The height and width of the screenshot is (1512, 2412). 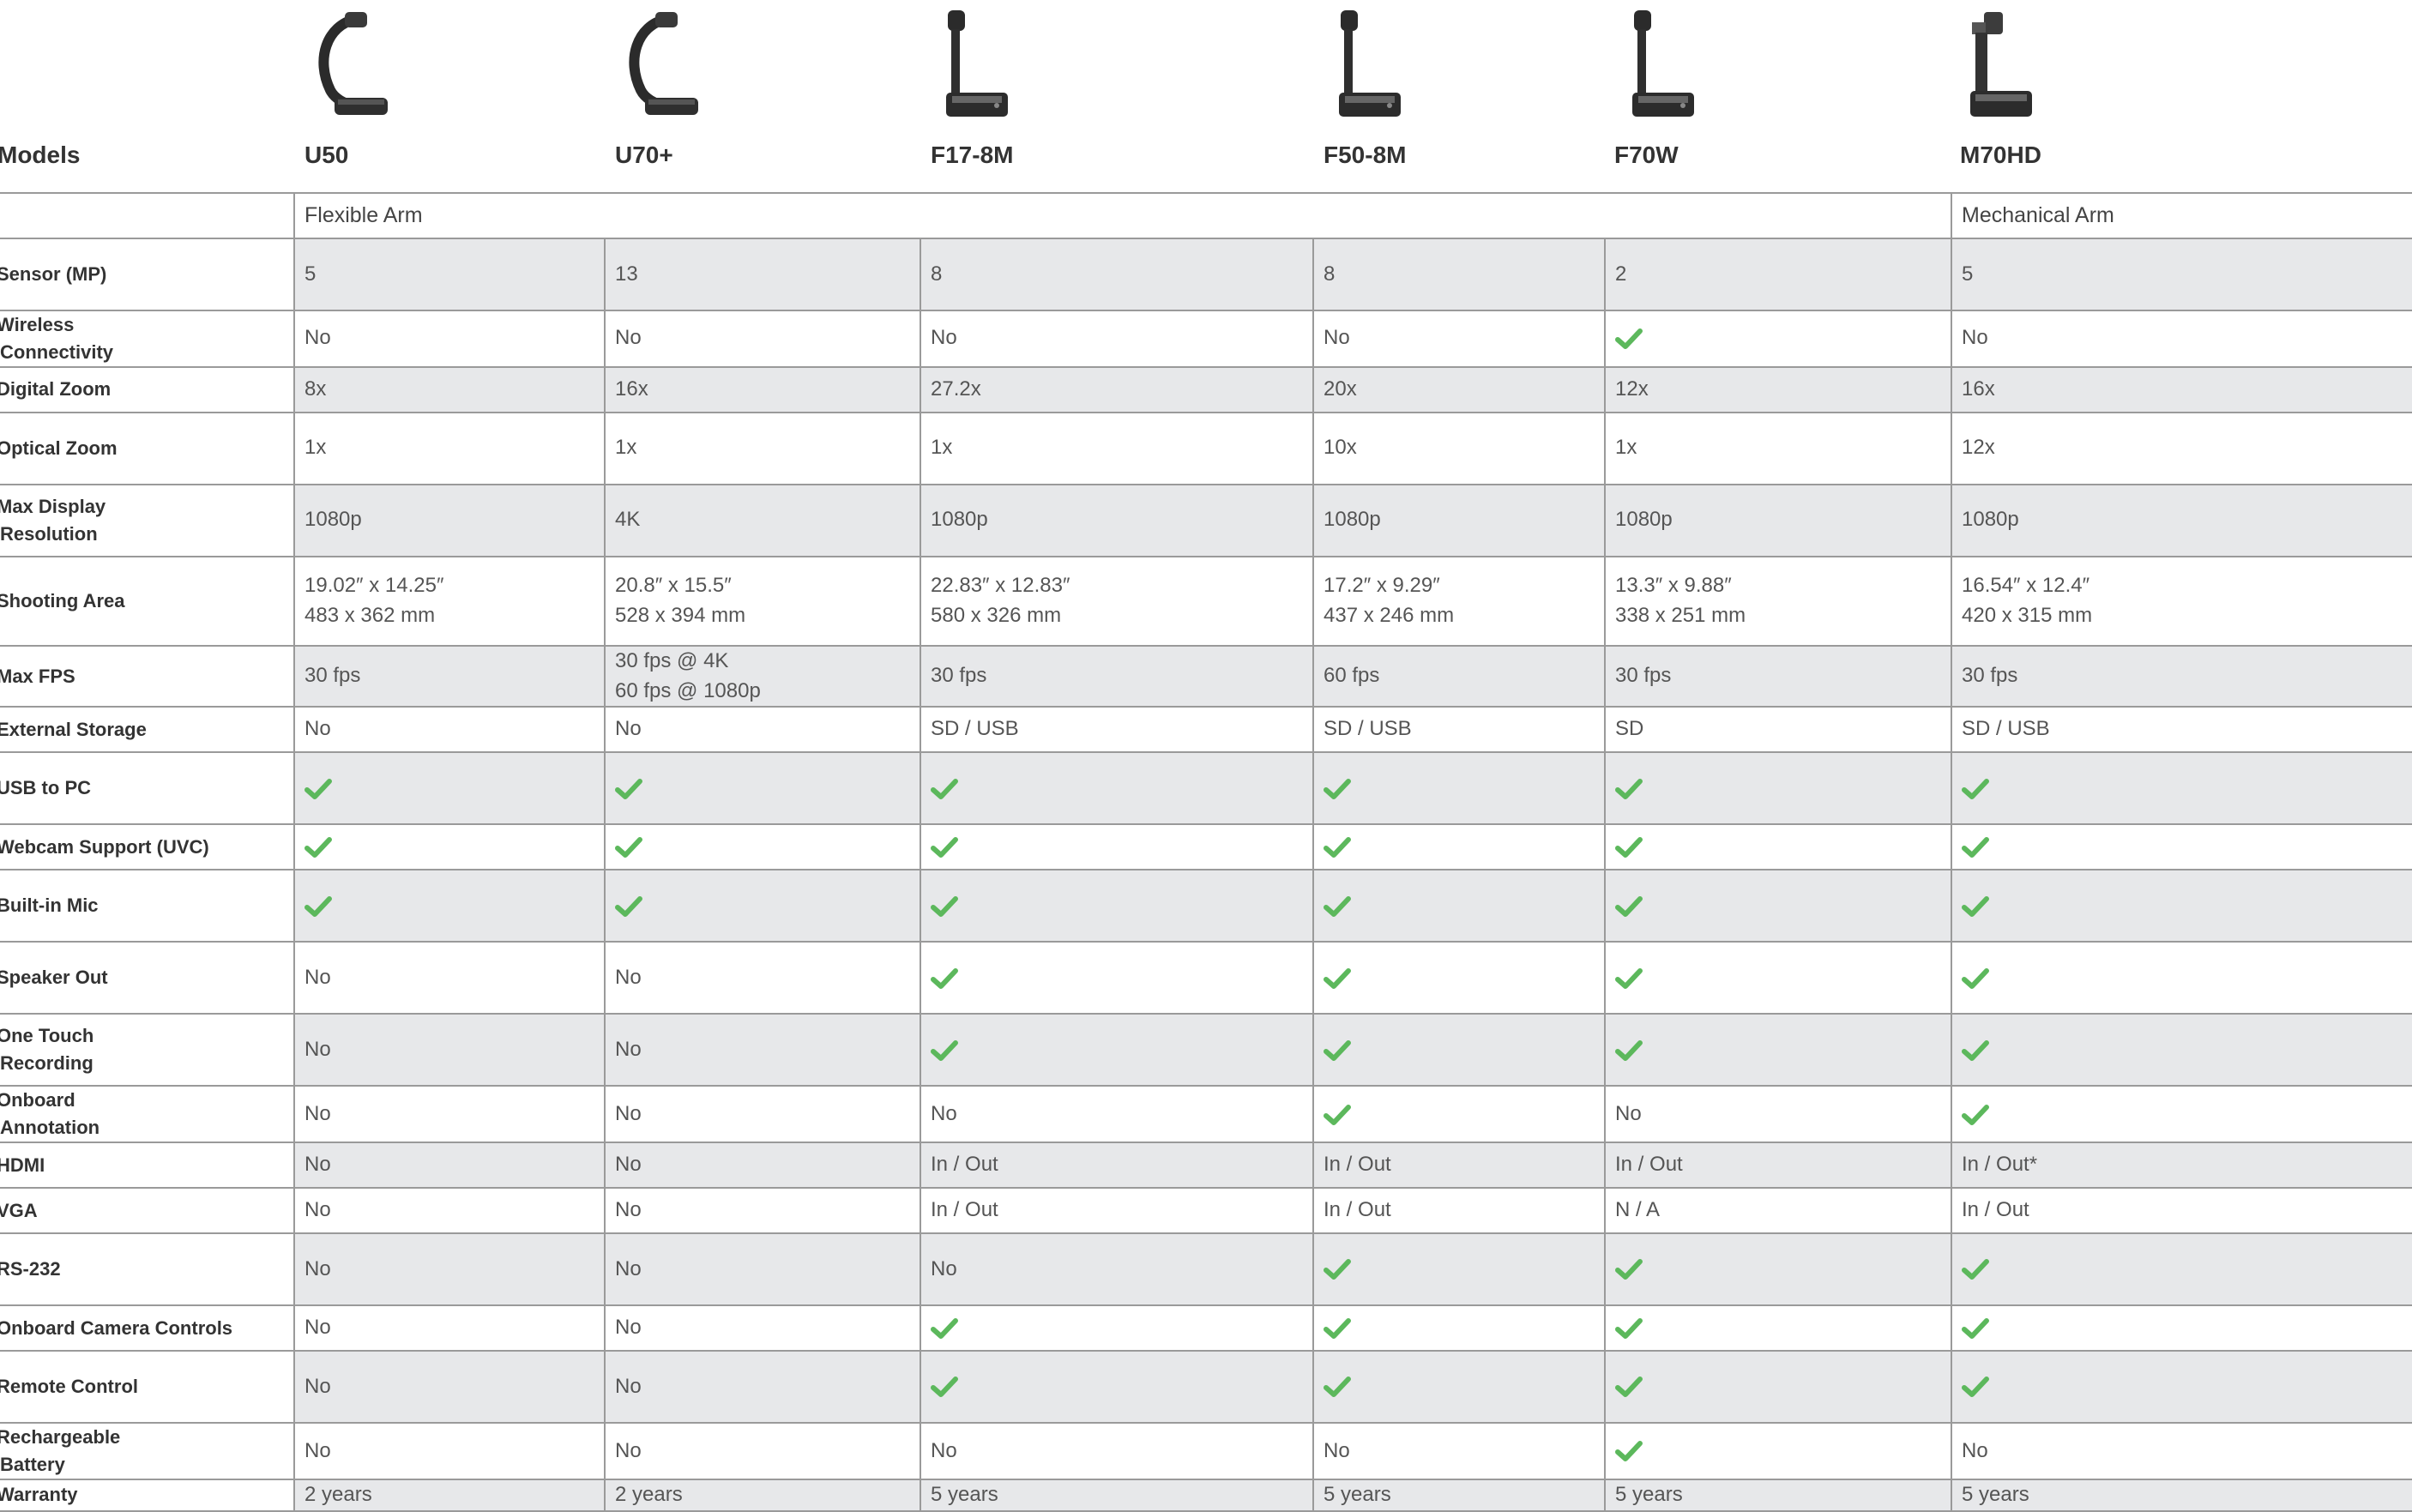 What do you see at coordinates (1116, 1387) in the screenshot?
I see `cell-remote-control-f17-8m` at bounding box center [1116, 1387].